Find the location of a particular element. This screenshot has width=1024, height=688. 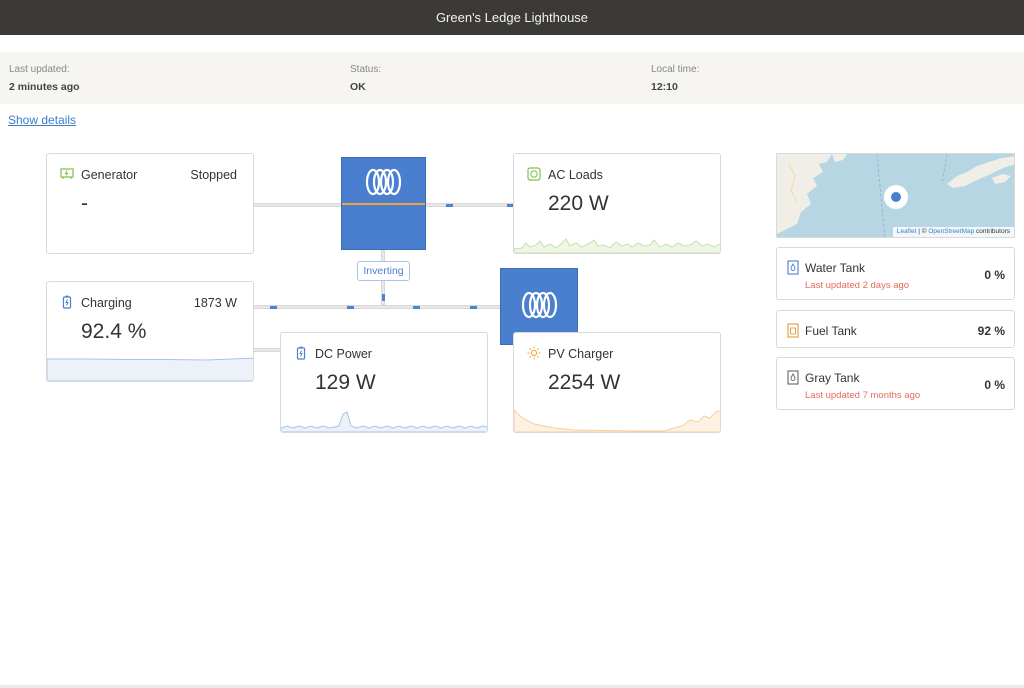

inverter-ac-line is located at coordinates (383, 204).